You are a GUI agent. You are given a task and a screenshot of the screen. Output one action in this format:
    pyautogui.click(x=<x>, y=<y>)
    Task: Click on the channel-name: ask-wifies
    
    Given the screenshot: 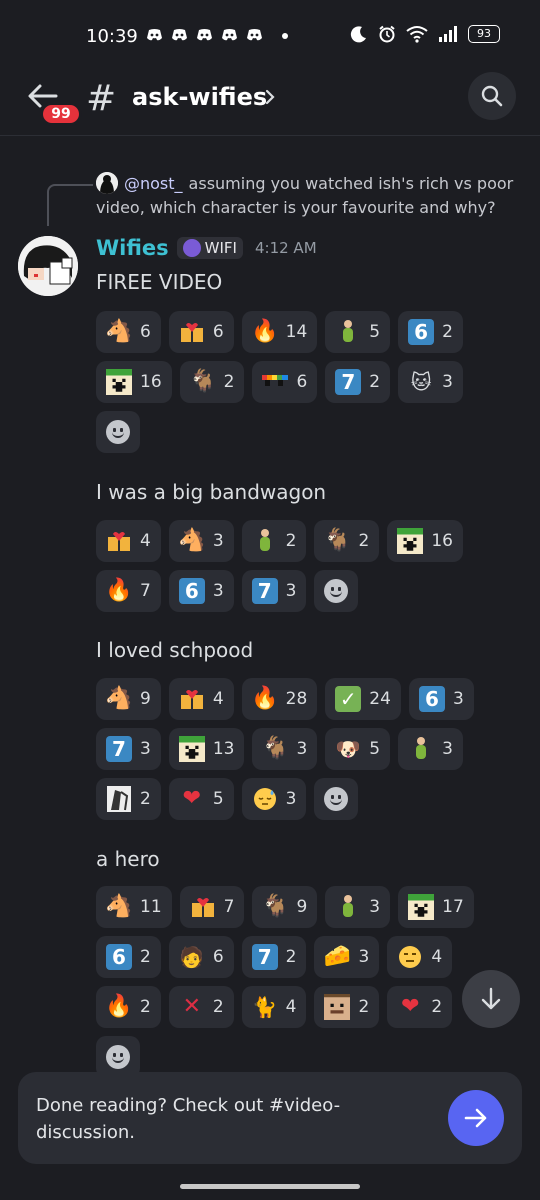 What is the action you would take?
    pyautogui.click(x=199, y=97)
    